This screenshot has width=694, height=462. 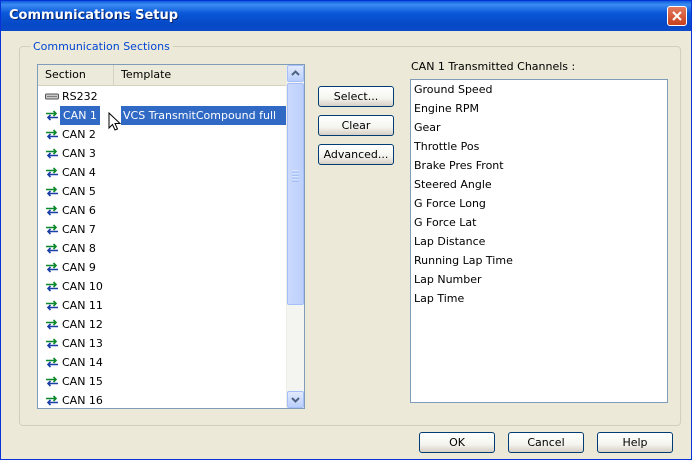 What do you see at coordinates (539, 260) in the screenshot?
I see `channel-item: Running Lap Time` at bounding box center [539, 260].